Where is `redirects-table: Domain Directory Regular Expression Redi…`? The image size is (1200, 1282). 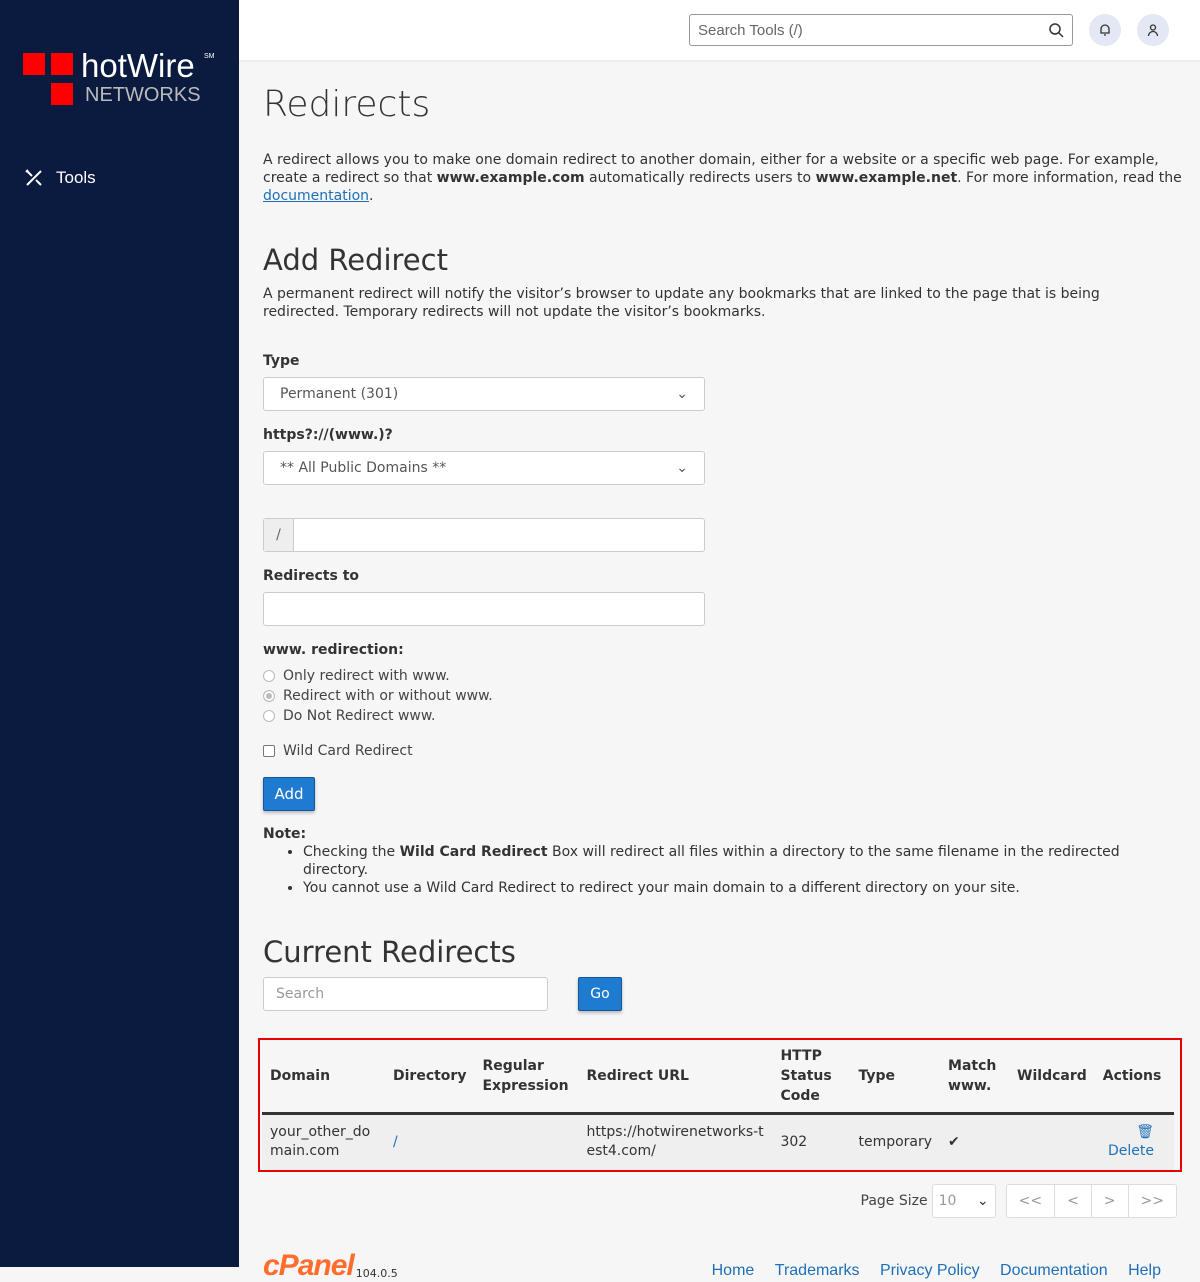
redirects-table: Domain Directory Regular Expression Redi… is located at coordinates (718, 1105).